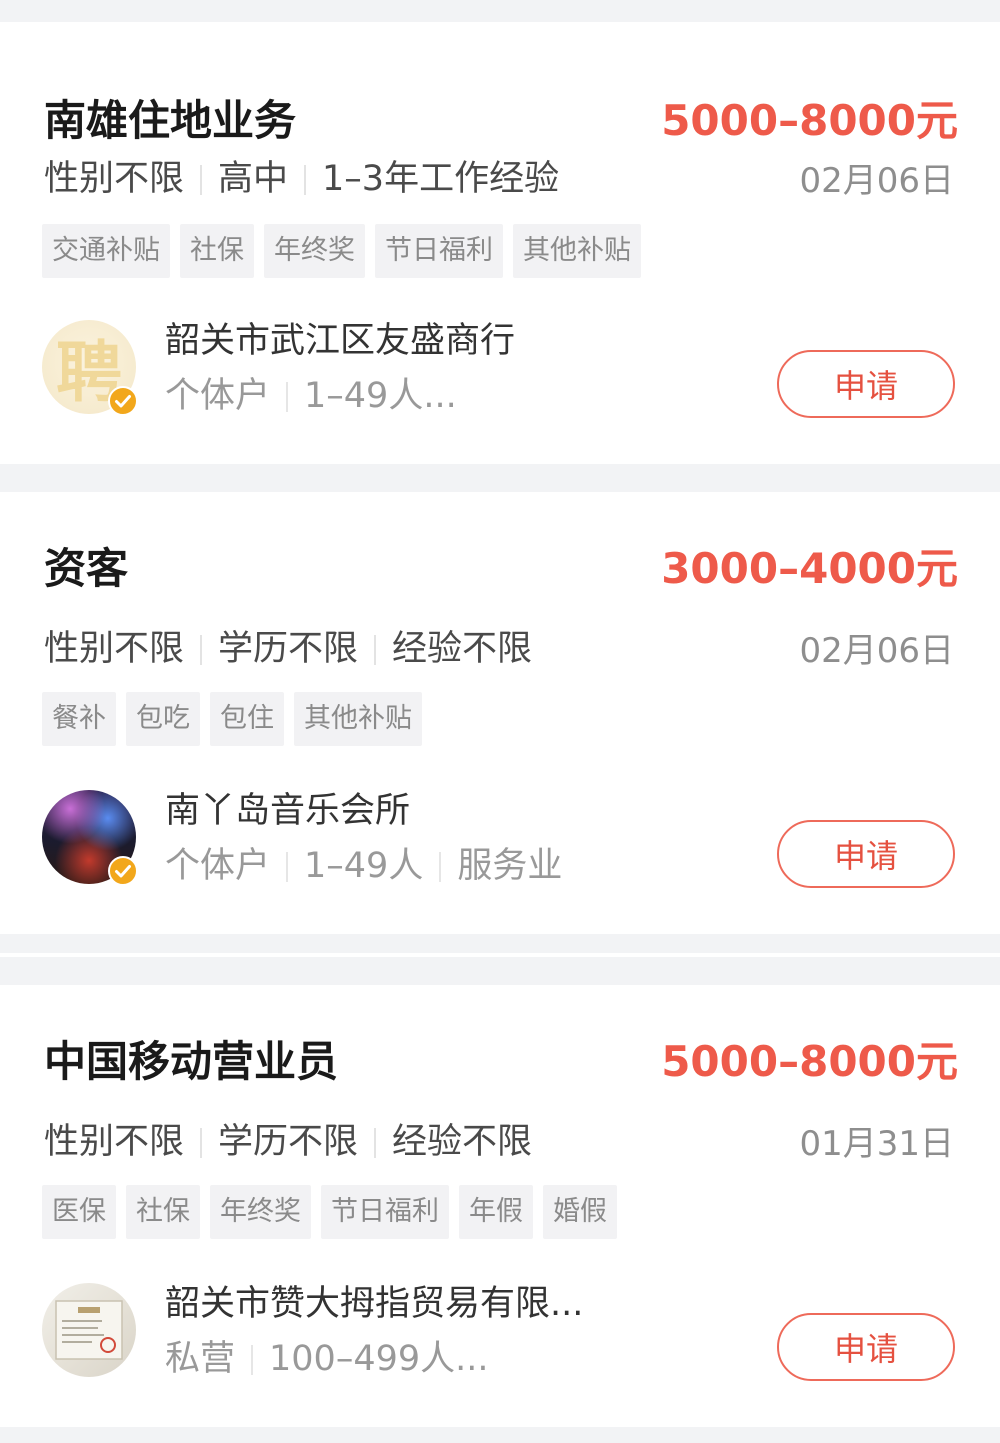 This screenshot has height=1443, width=1000. What do you see at coordinates (90, 368) in the screenshot?
I see `company-avatar: 聘` at bounding box center [90, 368].